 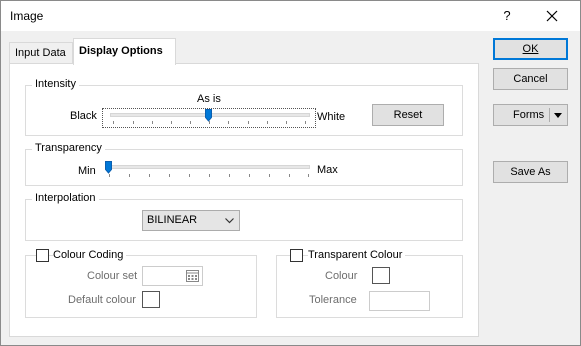 What do you see at coordinates (65, 198) in the screenshot?
I see `interpolation-group-label: Interpolation` at bounding box center [65, 198].